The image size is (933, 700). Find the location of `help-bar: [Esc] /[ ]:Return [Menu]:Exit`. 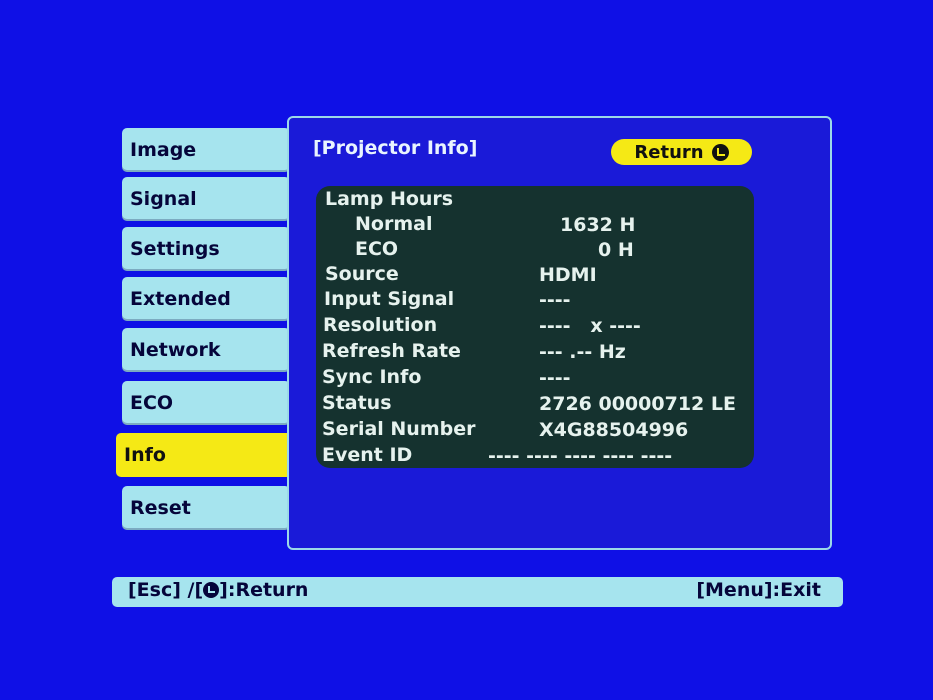

help-bar: [Esc] /[ ]:Return [Menu]:Exit is located at coordinates (477, 592).